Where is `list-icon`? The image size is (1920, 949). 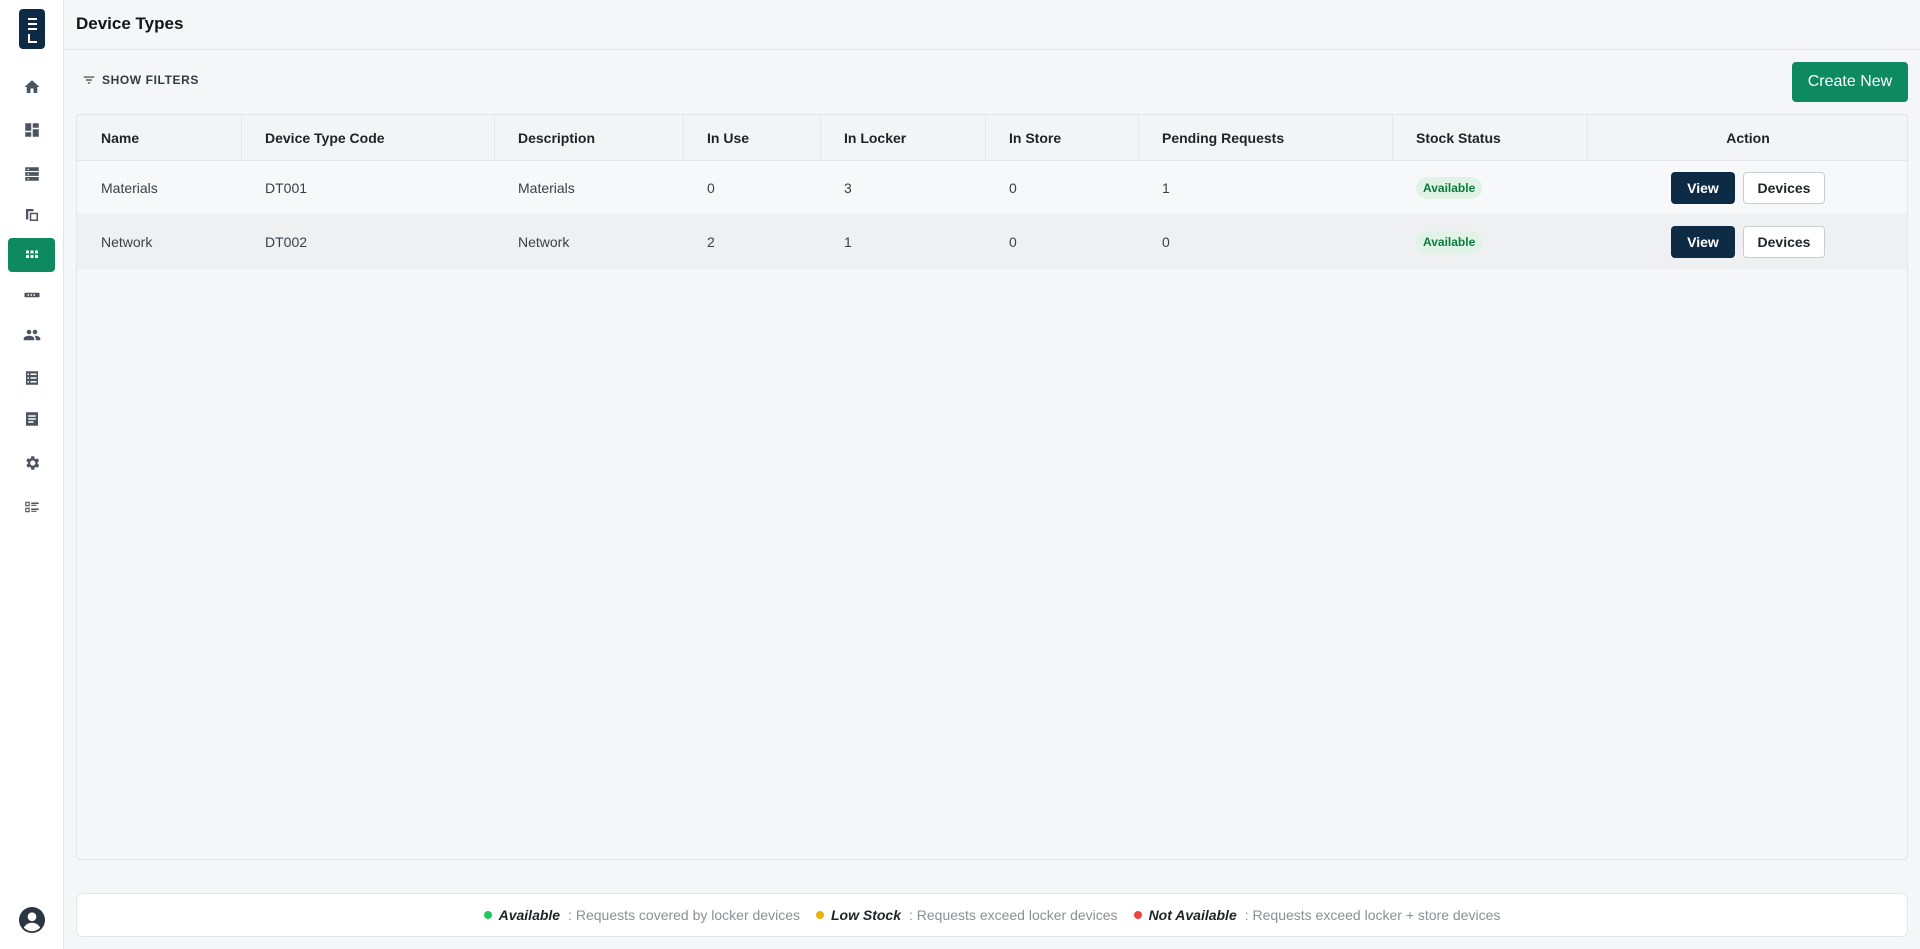
list-icon is located at coordinates (31, 378).